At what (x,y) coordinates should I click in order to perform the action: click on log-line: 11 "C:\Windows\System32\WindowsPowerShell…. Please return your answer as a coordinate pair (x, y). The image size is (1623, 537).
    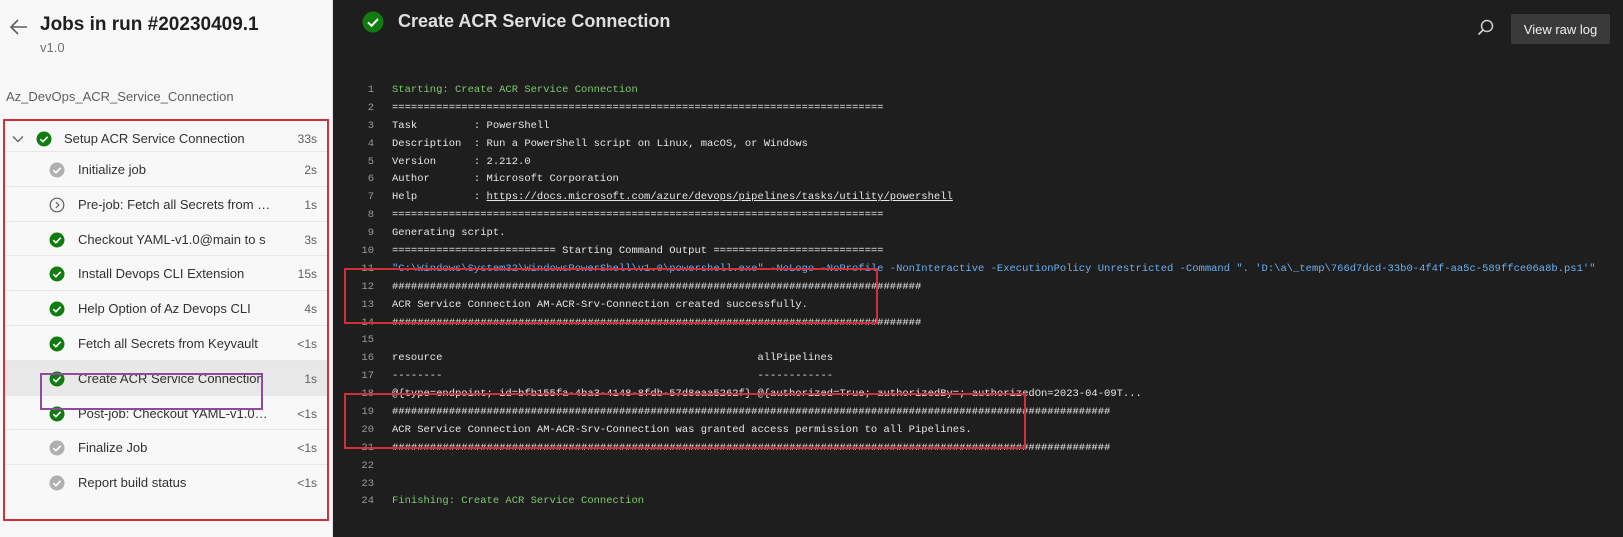
    Looking at the image, I should click on (978, 270).